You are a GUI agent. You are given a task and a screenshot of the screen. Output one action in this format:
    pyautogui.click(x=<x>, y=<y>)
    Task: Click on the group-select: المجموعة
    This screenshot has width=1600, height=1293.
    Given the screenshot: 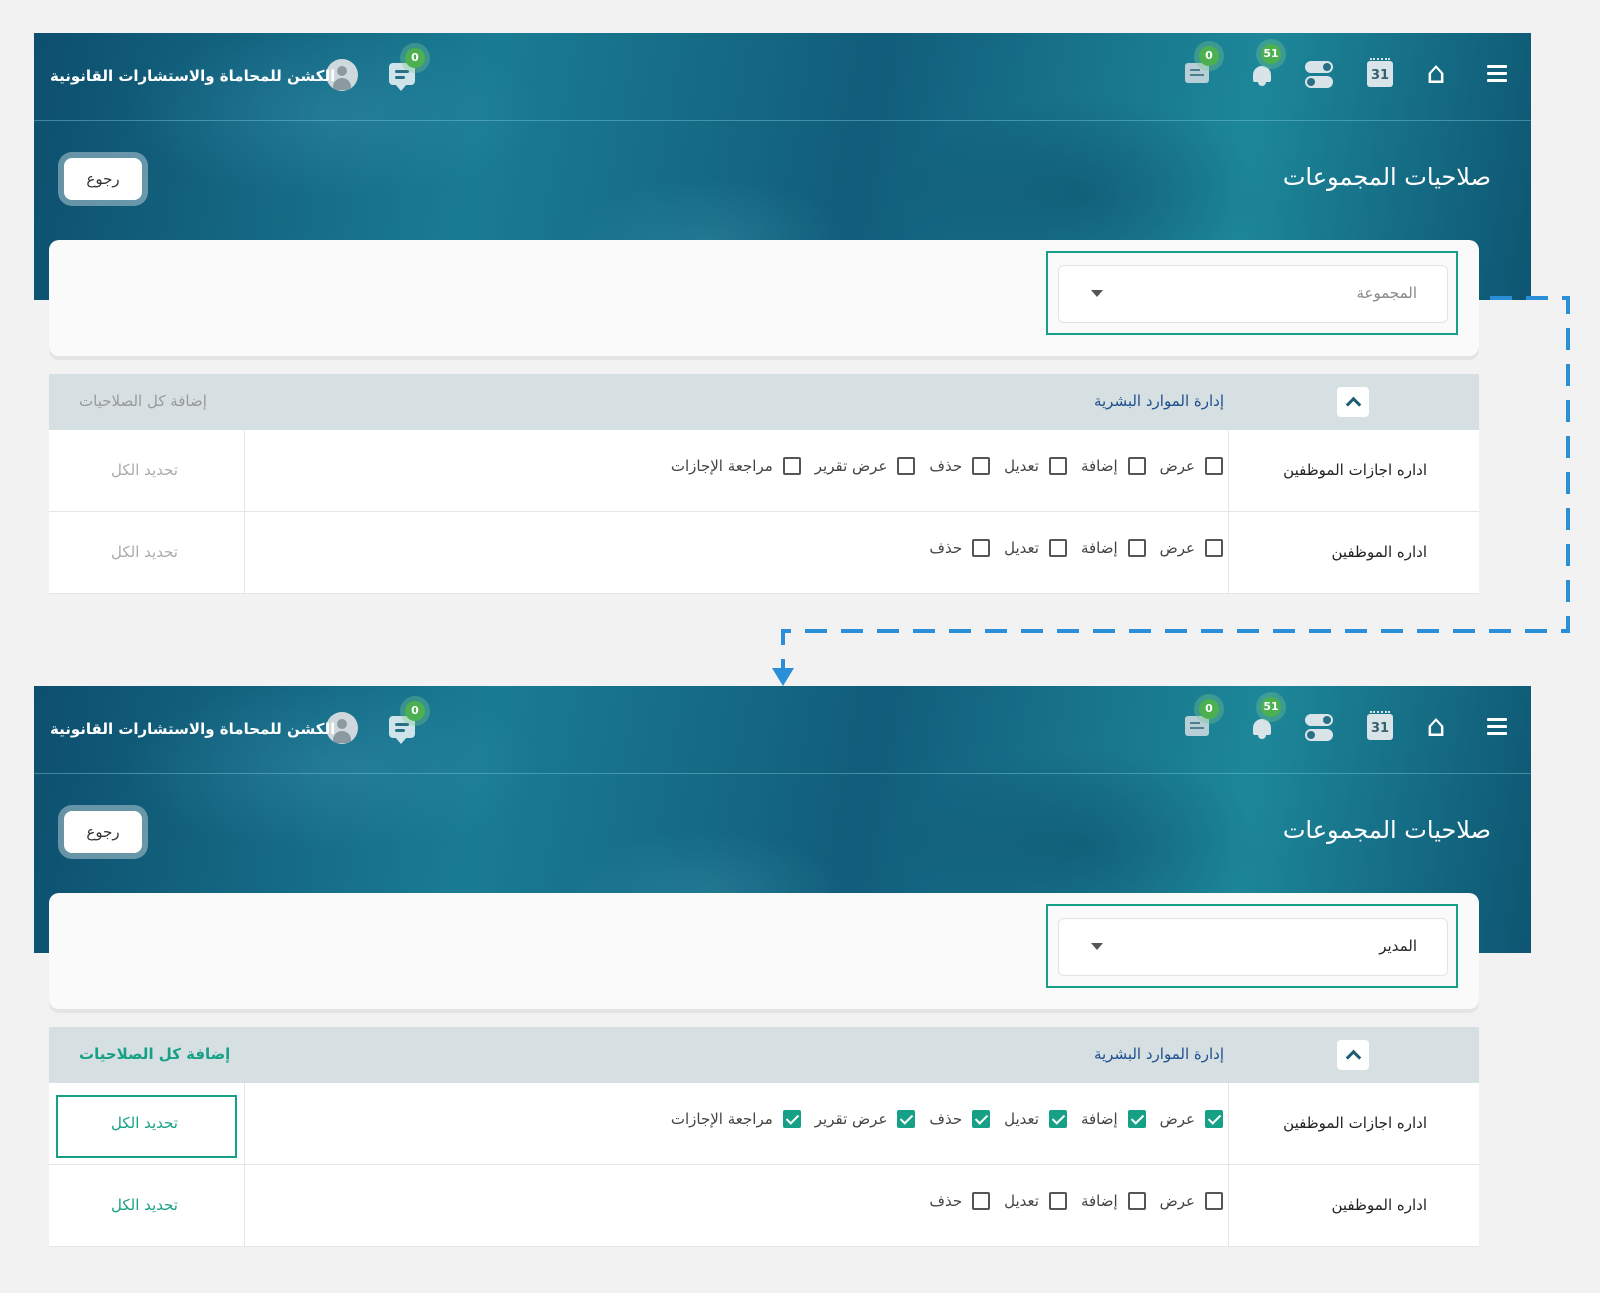 What is the action you would take?
    pyautogui.click(x=1253, y=294)
    